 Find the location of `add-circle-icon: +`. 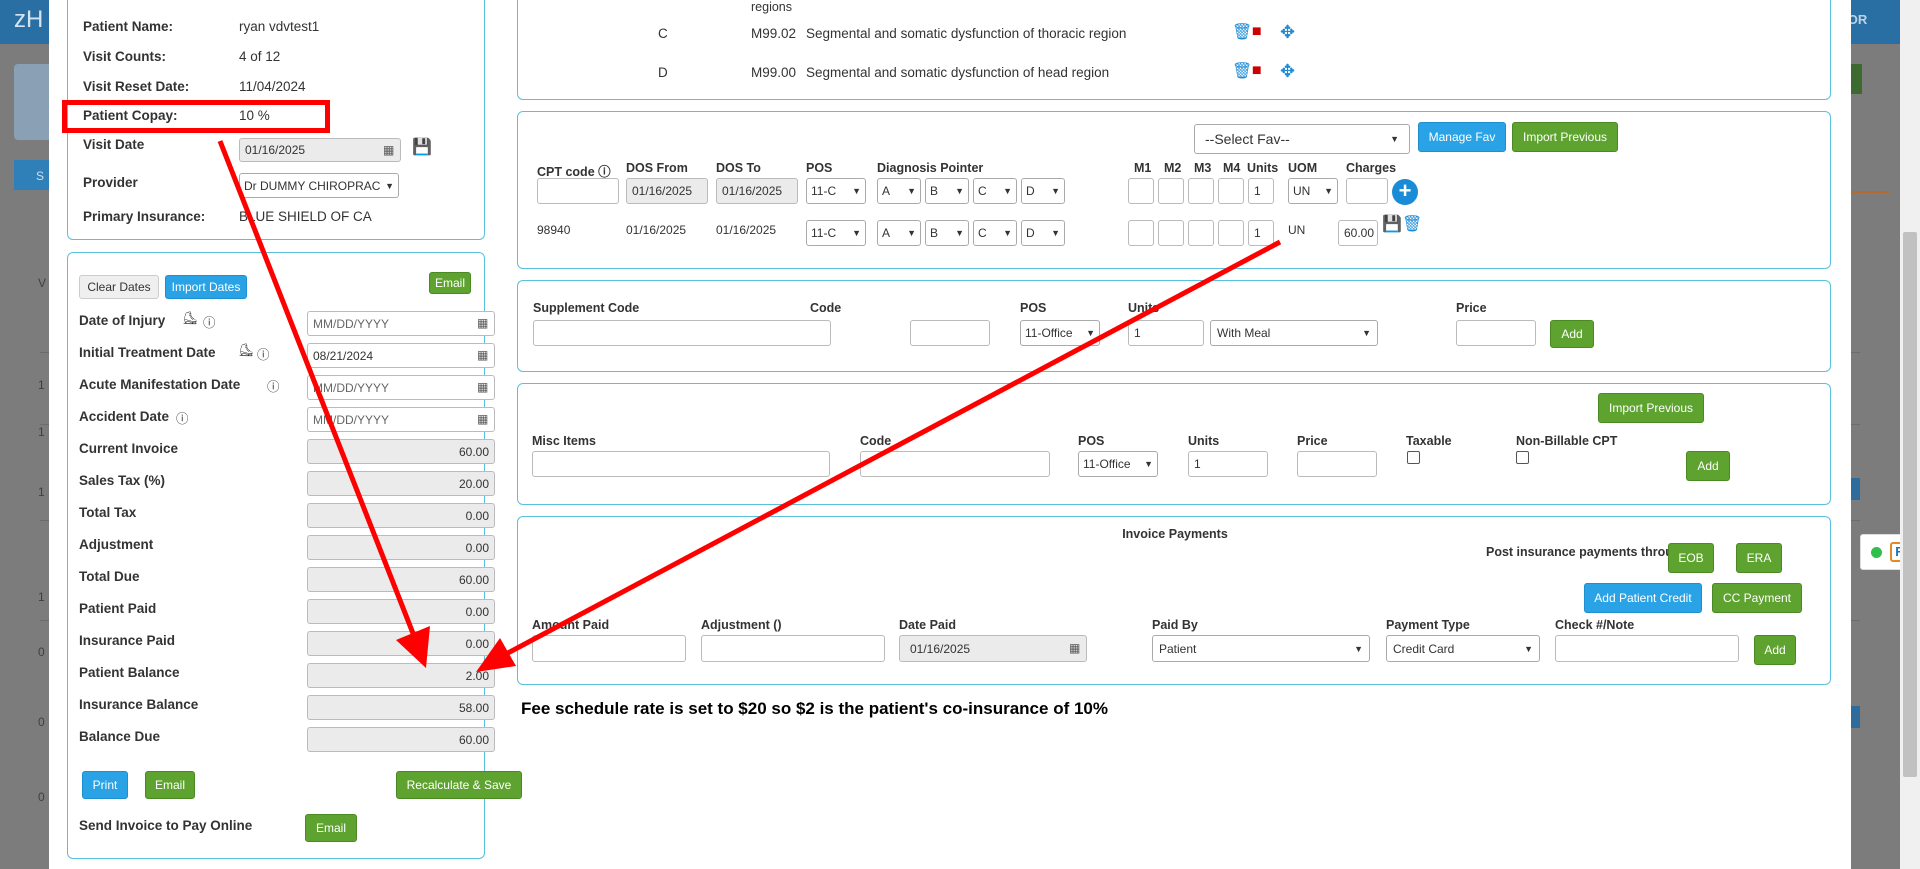

add-circle-icon: + is located at coordinates (1405, 192).